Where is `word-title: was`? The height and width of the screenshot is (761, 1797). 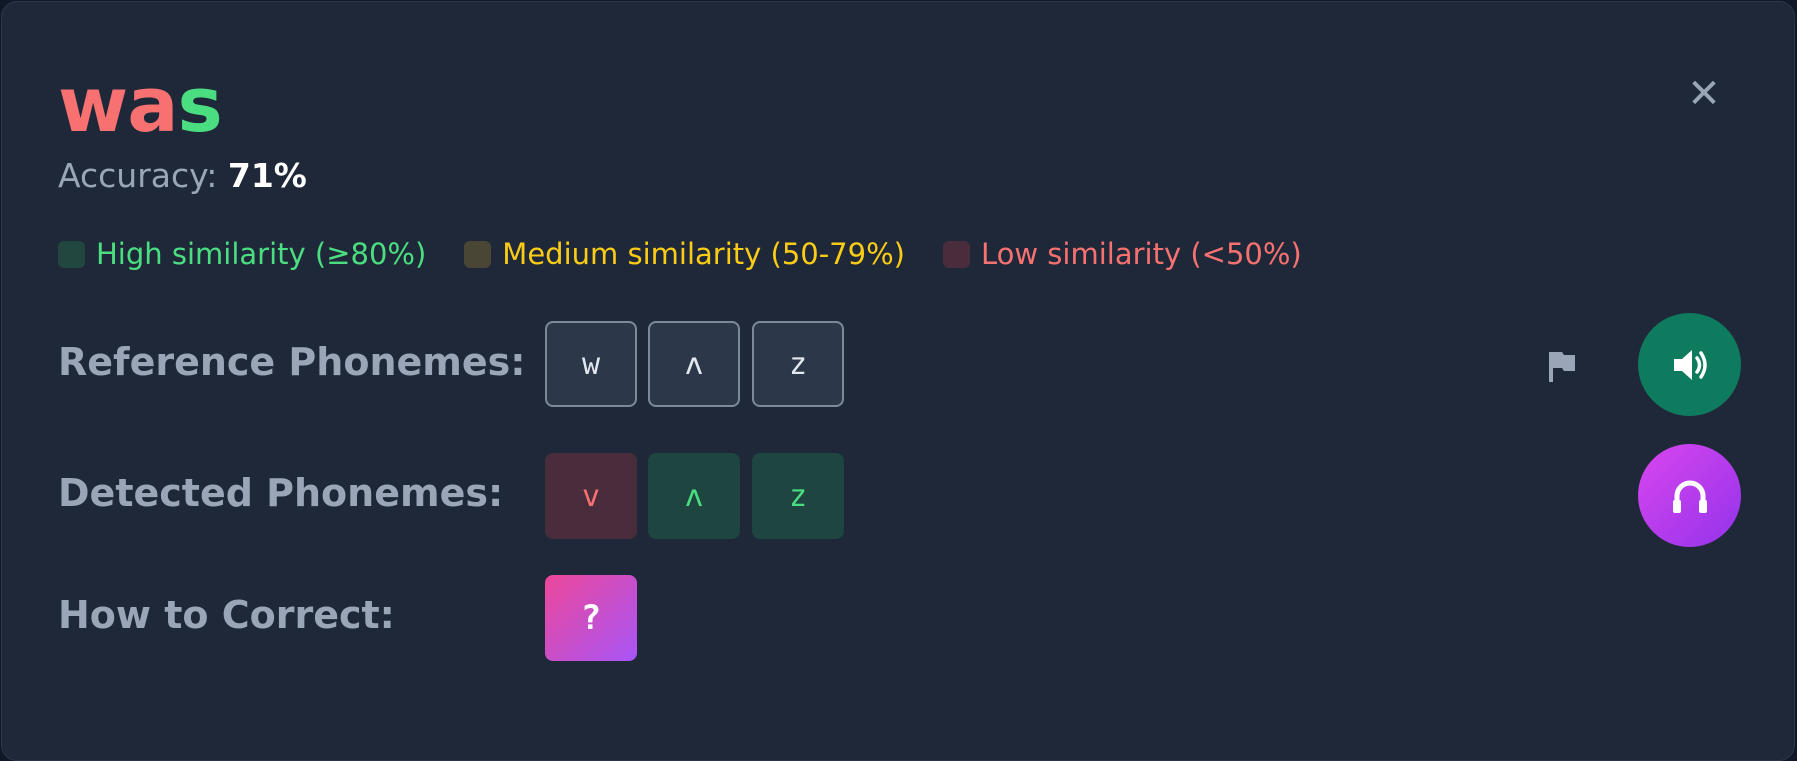 word-title: was is located at coordinates (140, 105).